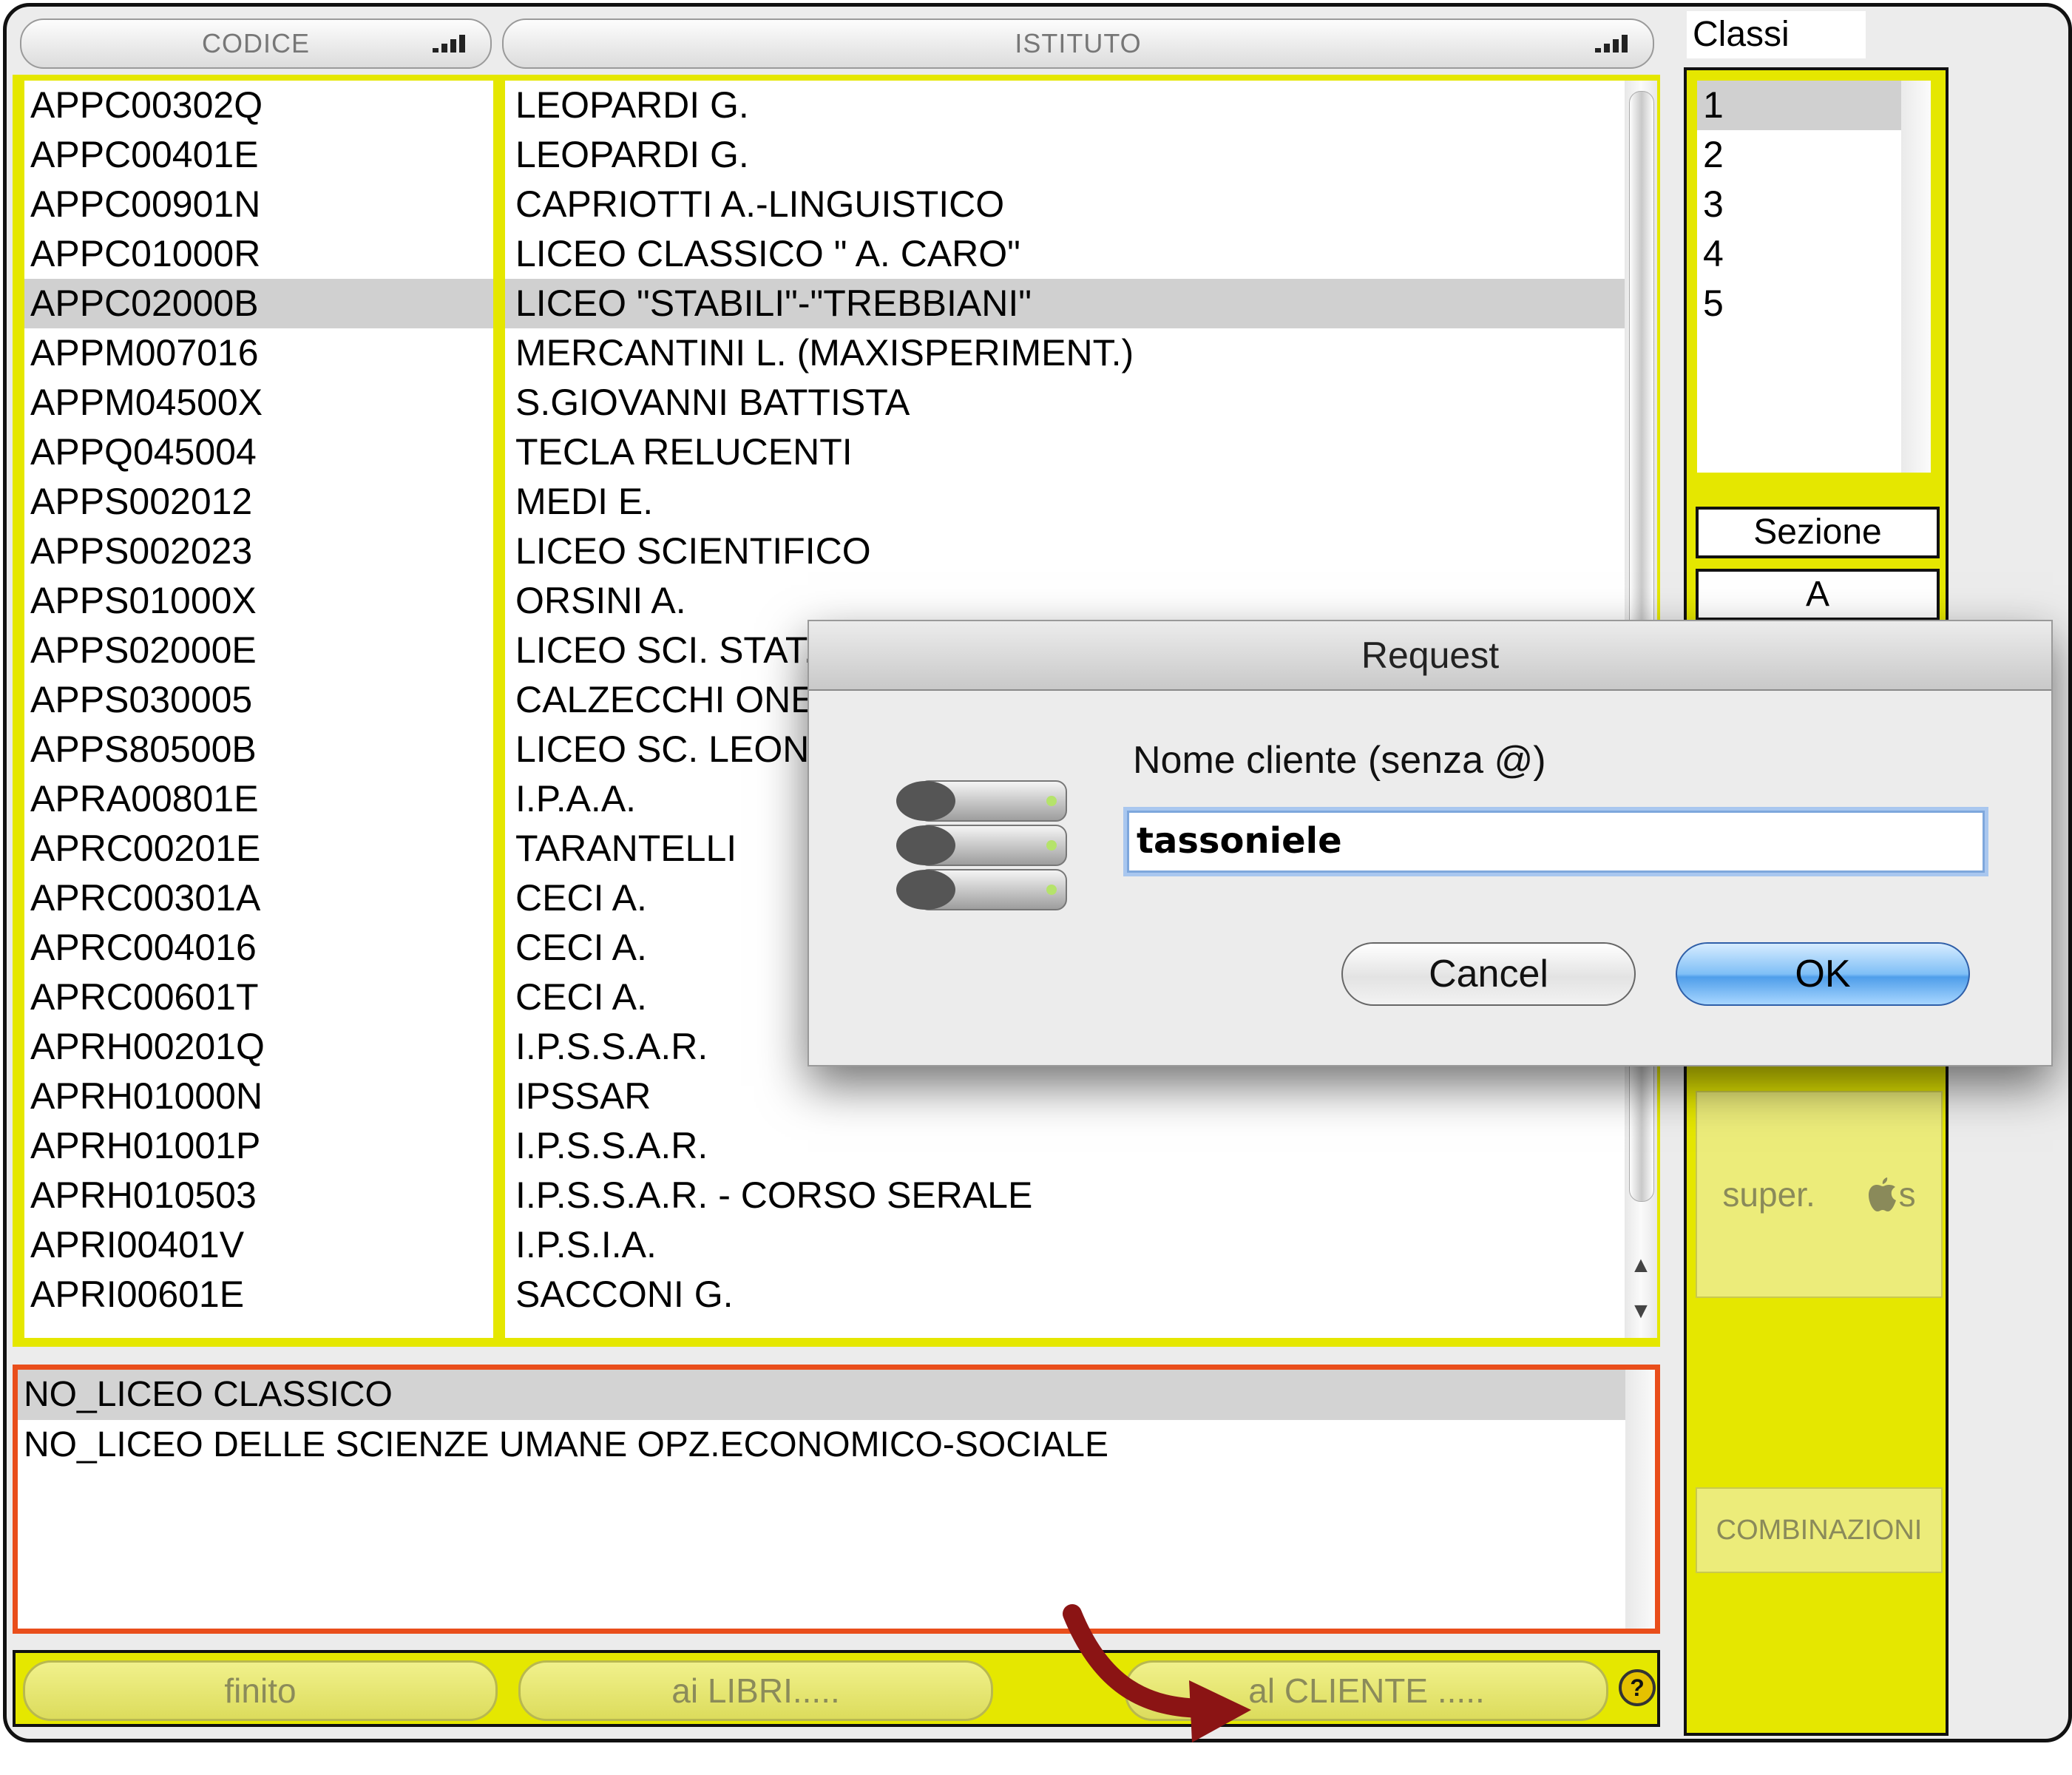 This screenshot has height=1775, width=2072. What do you see at coordinates (1065, 551) in the screenshot?
I see `list-row-istituto: LICEO SCIENTIFICO` at bounding box center [1065, 551].